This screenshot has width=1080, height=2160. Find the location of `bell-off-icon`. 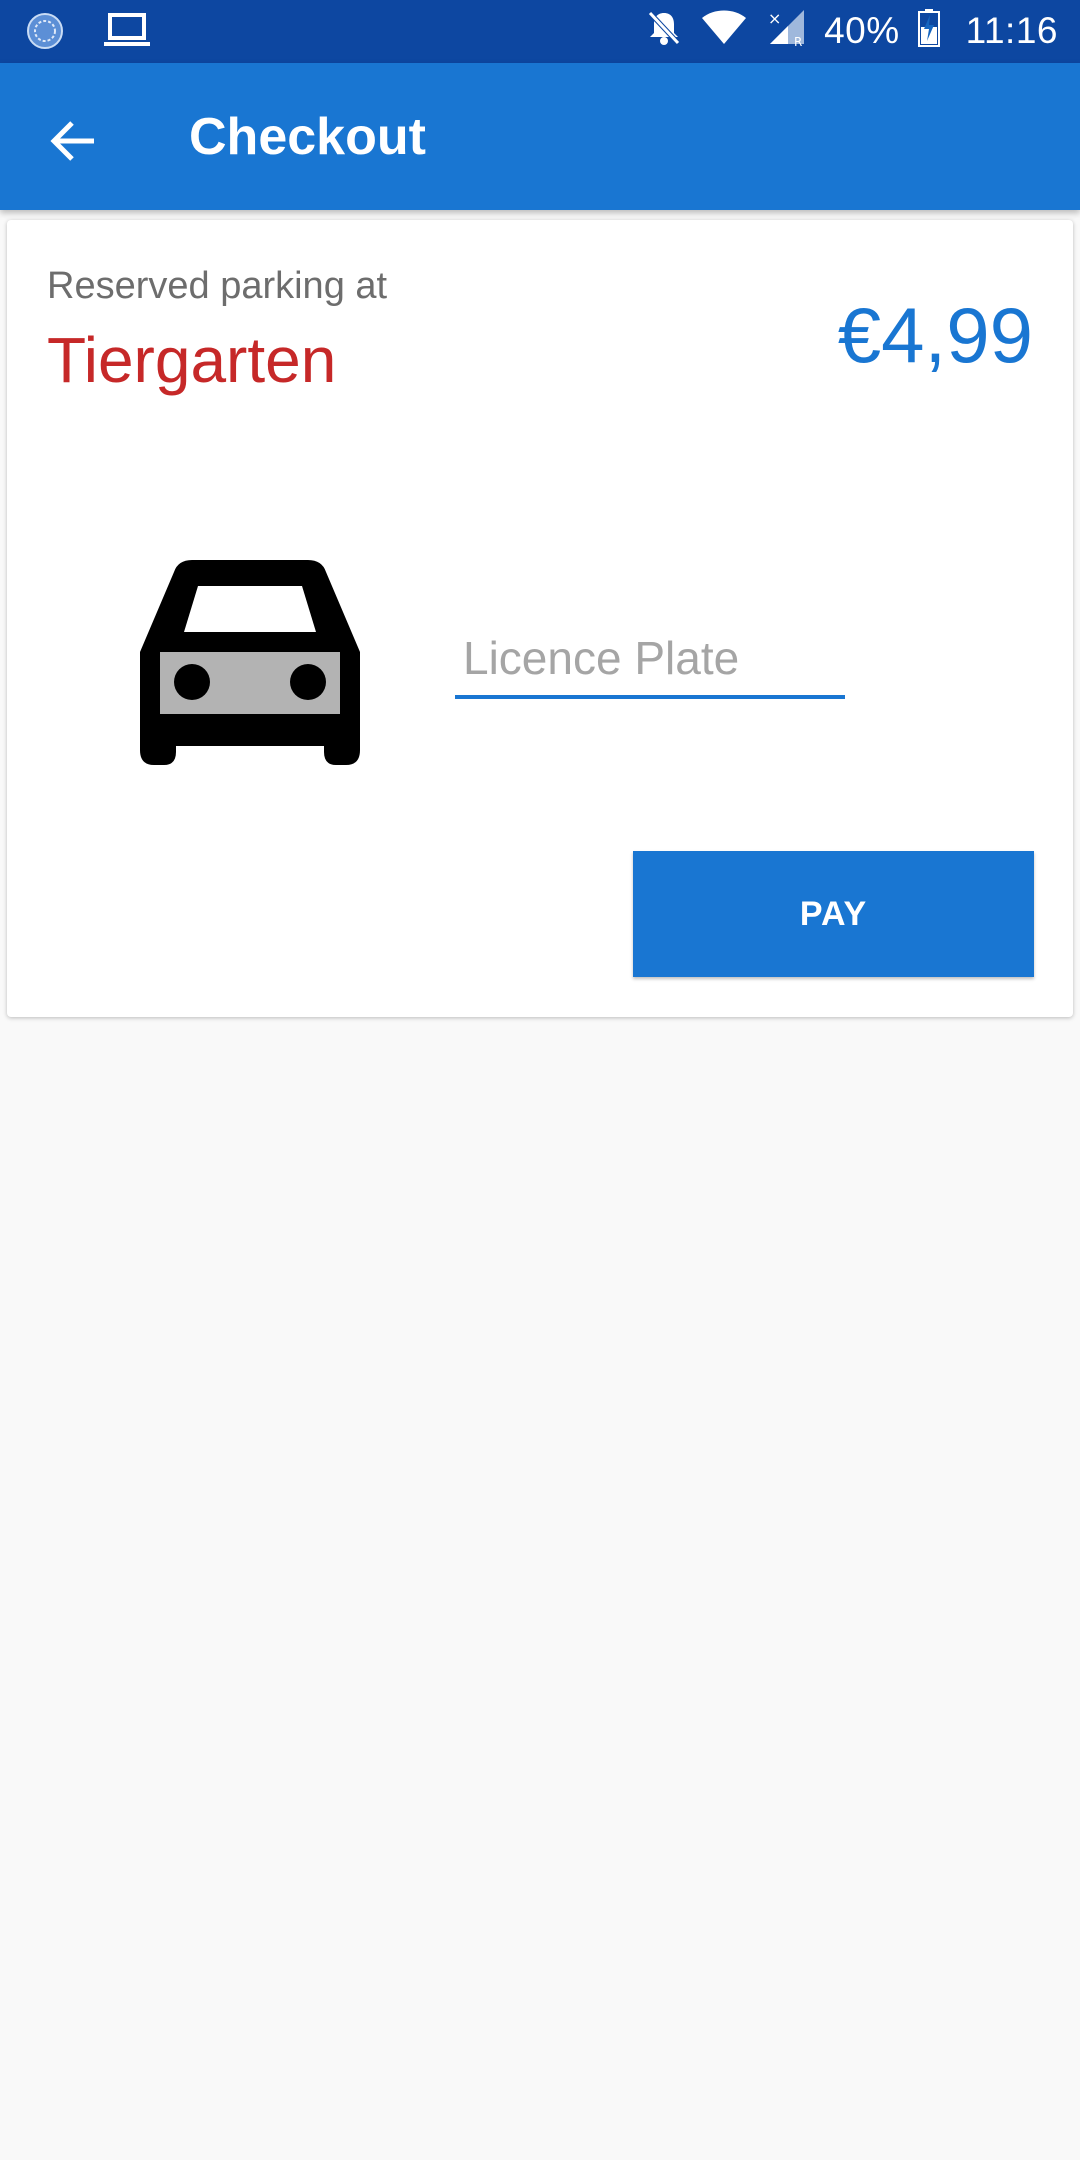

bell-off-icon is located at coordinates (664, 30).